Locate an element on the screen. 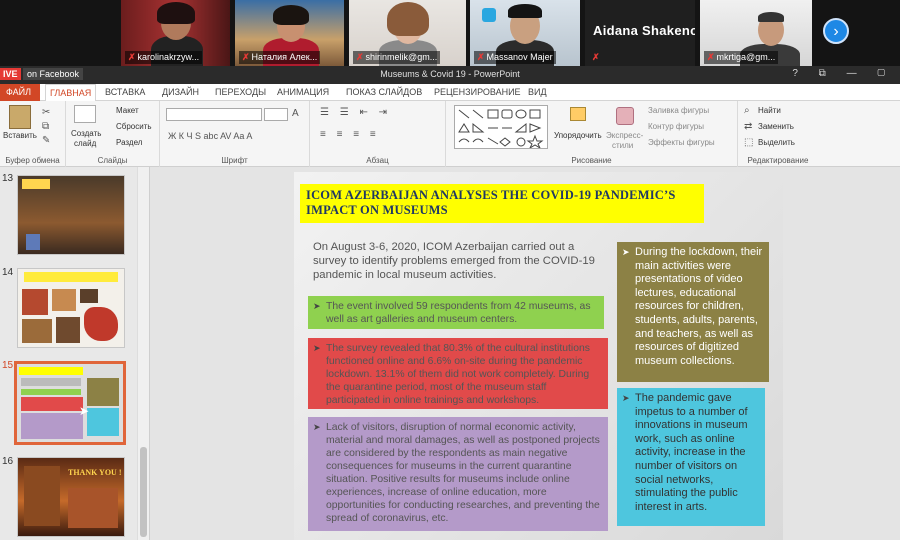 The image size is (900, 540). video-tile: ✗ Massanov Majer is located at coordinates (525, 33).